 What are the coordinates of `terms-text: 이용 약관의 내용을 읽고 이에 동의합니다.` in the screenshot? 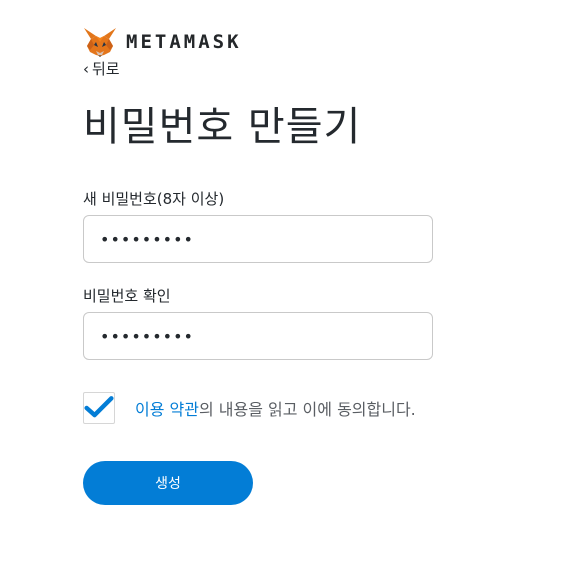 It's located at (275, 408).